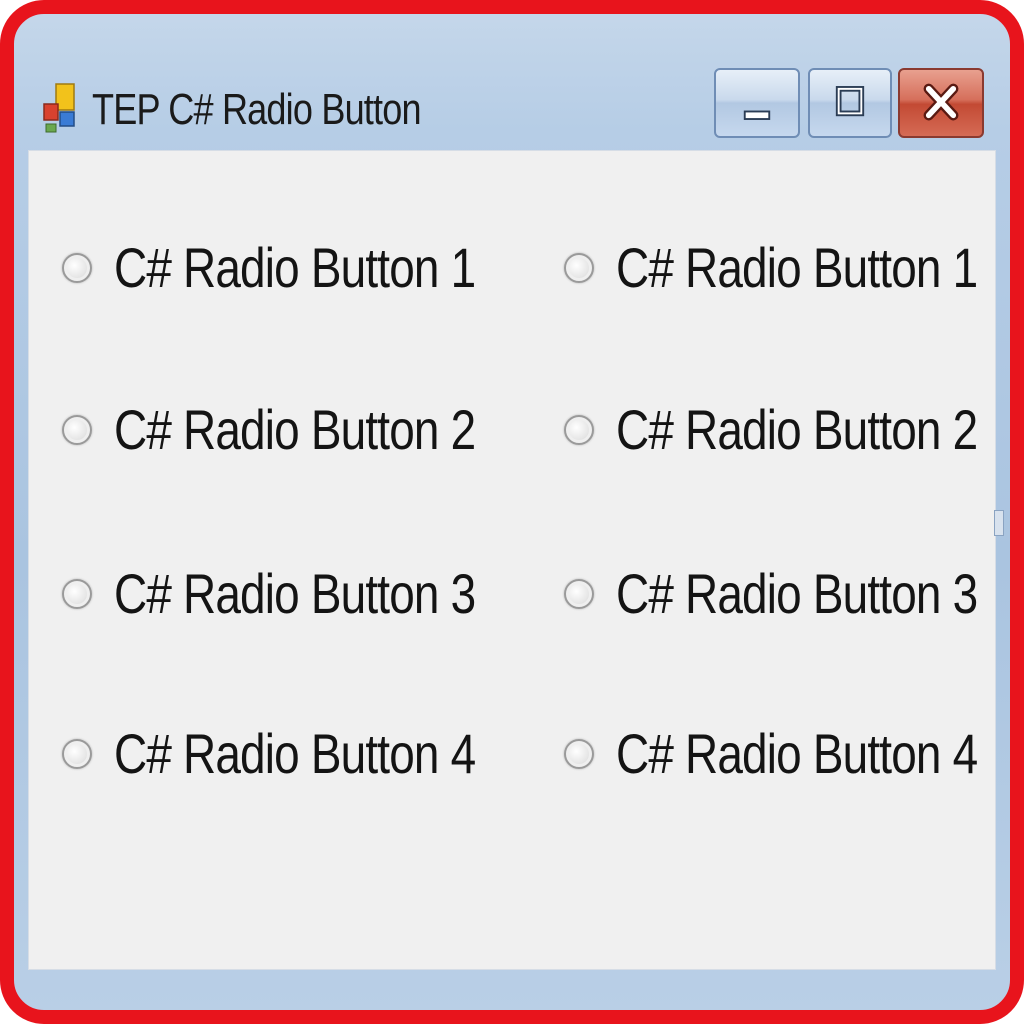  I want to click on close-button, so click(941, 103).